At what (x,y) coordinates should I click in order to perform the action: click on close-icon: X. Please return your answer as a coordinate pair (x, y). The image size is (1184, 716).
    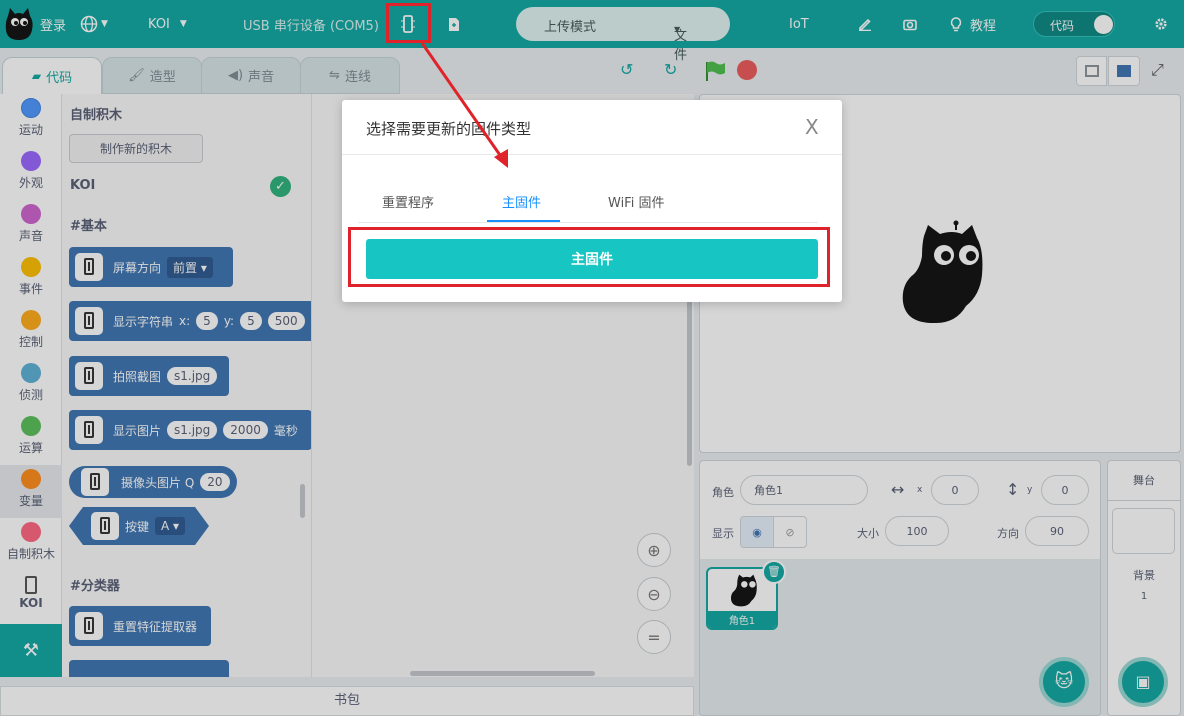
    Looking at the image, I should click on (812, 127).